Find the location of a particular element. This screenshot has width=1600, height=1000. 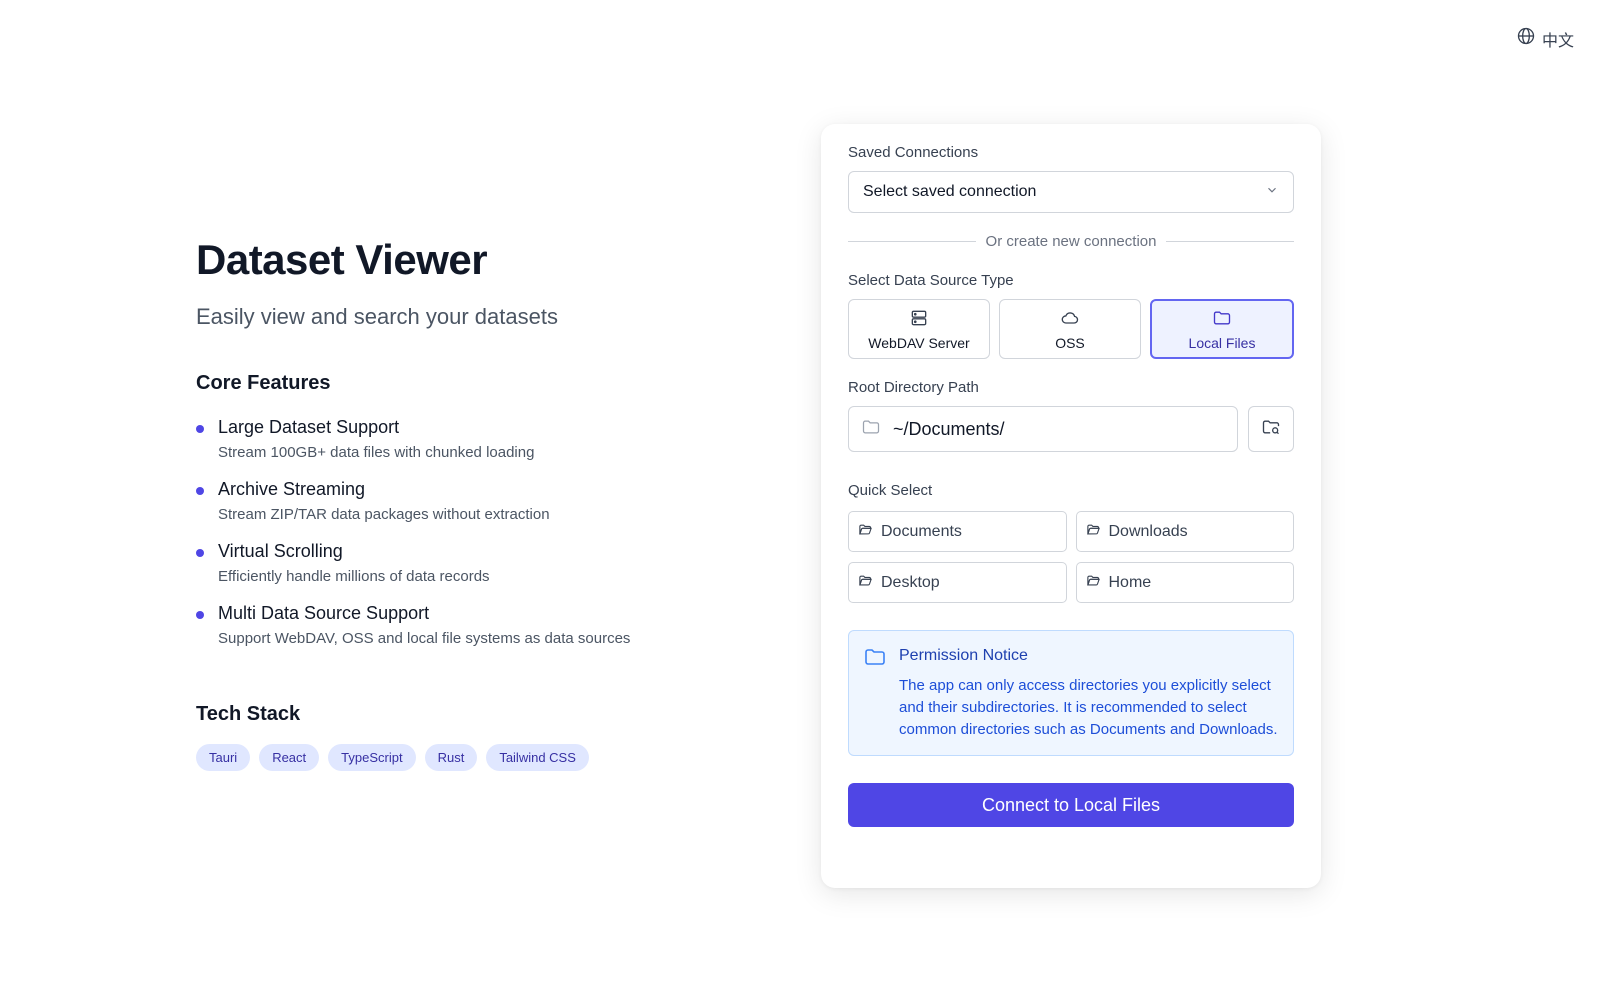

feature-name: Archive Streaming is located at coordinates (292, 489).